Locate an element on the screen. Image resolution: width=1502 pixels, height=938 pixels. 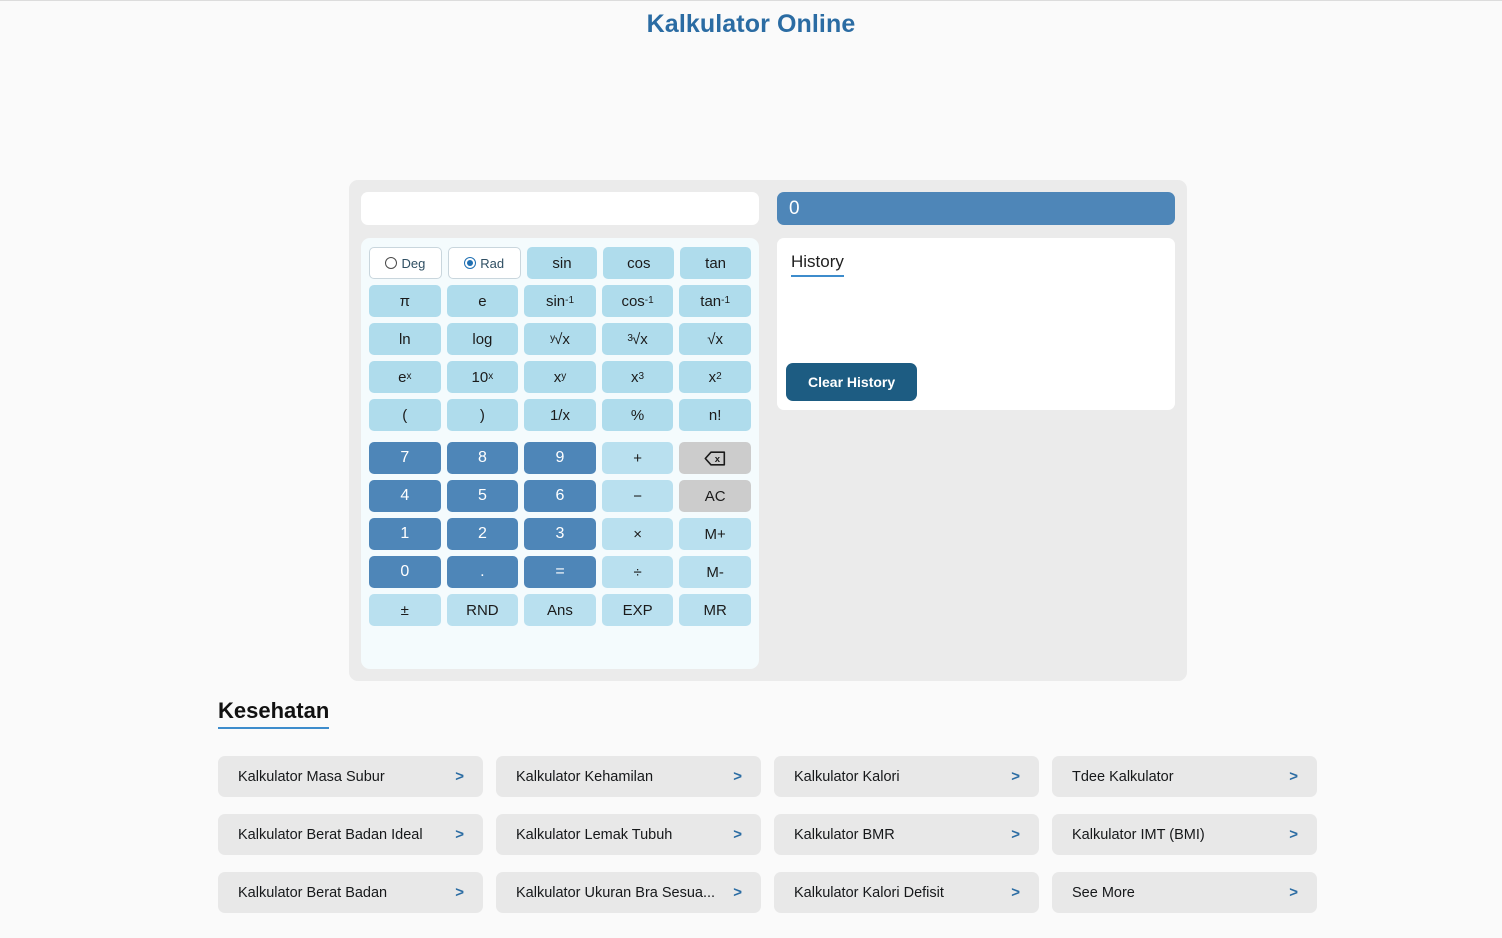
square-base: x is located at coordinates (712, 377).